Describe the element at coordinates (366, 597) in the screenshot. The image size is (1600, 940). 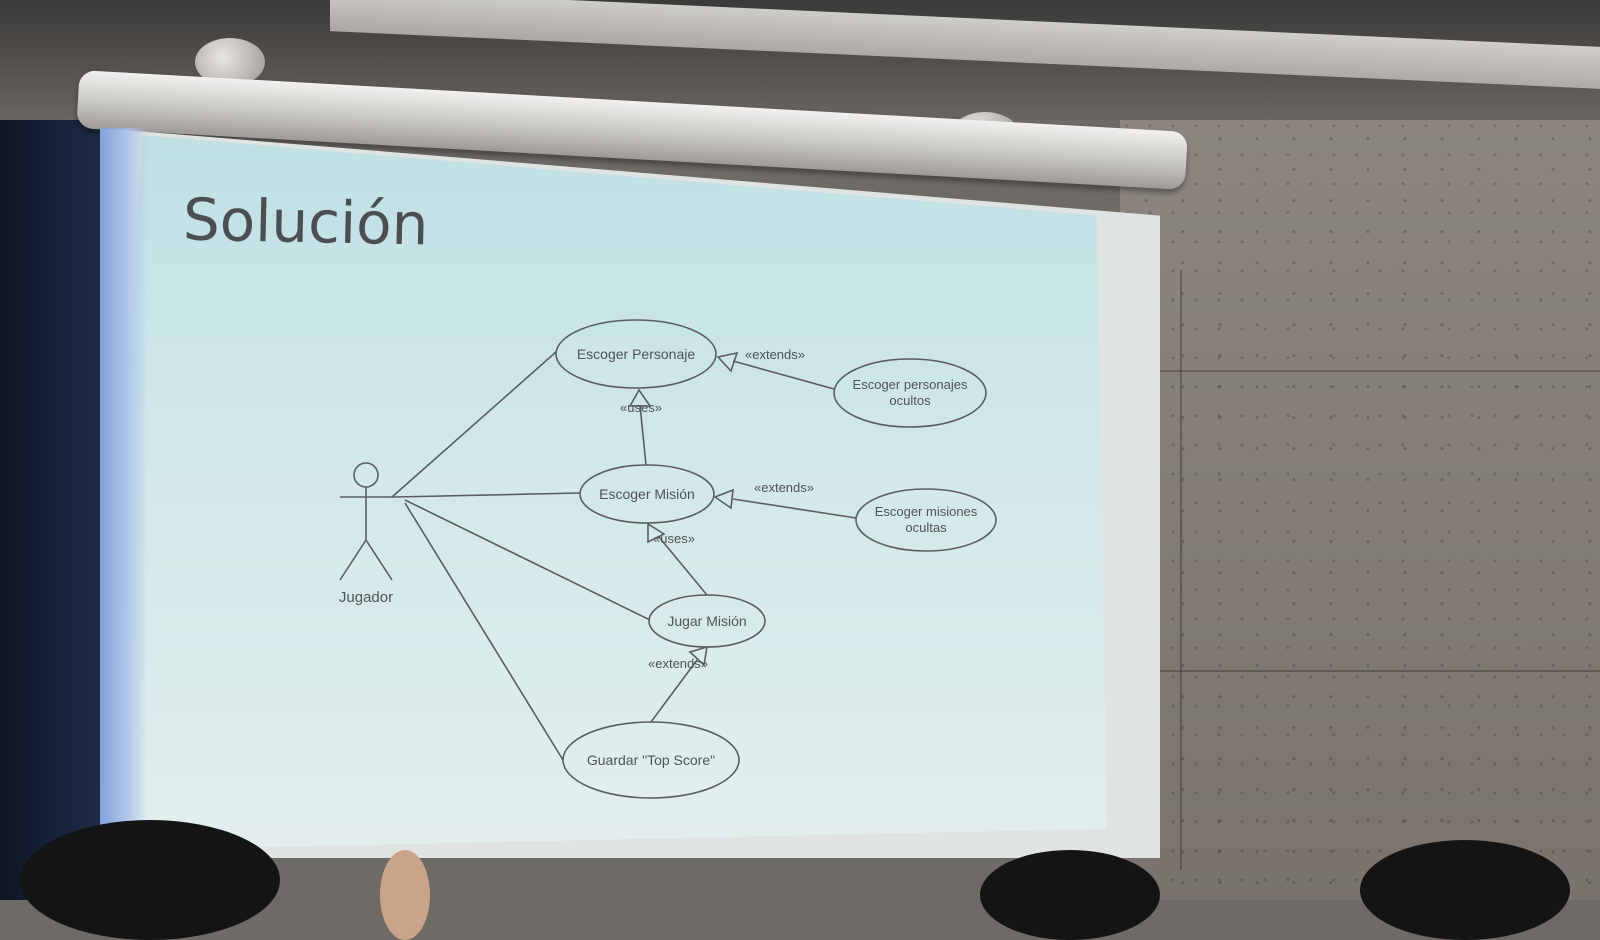
I see `actor-label: Jugador` at that location.